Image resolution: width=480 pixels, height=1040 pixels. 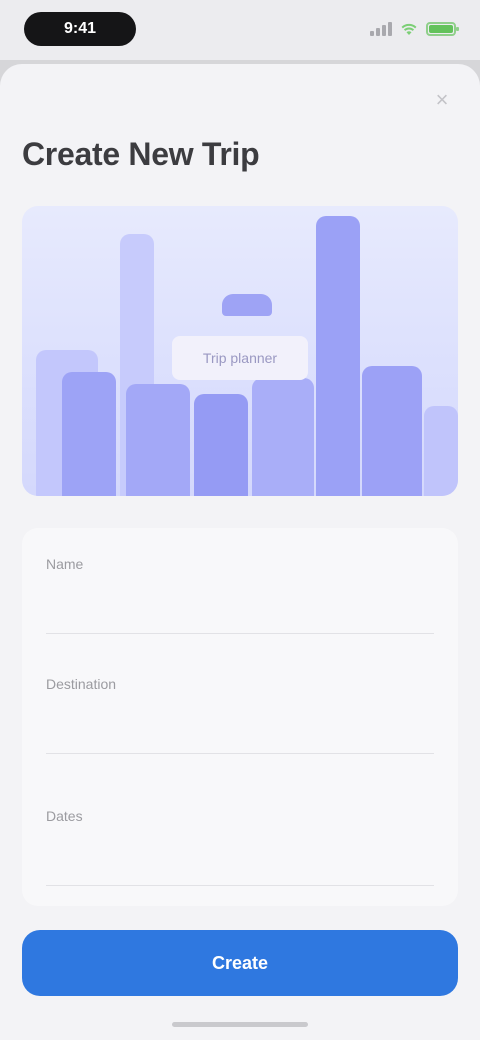 What do you see at coordinates (240, 732) in the screenshot?
I see `destination-field` at bounding box center [240, 732].